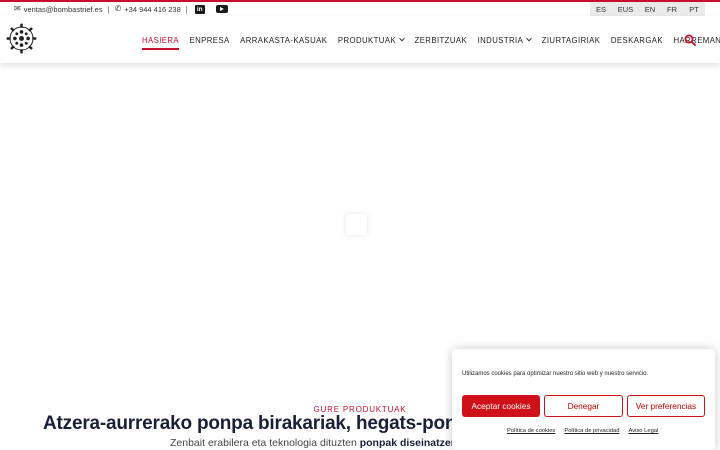 The height and width of the screenshot is (450, 720). Describe the element at coordinates (118, 8) in the screenshot. I see `phone-icon: ✆` at that location.